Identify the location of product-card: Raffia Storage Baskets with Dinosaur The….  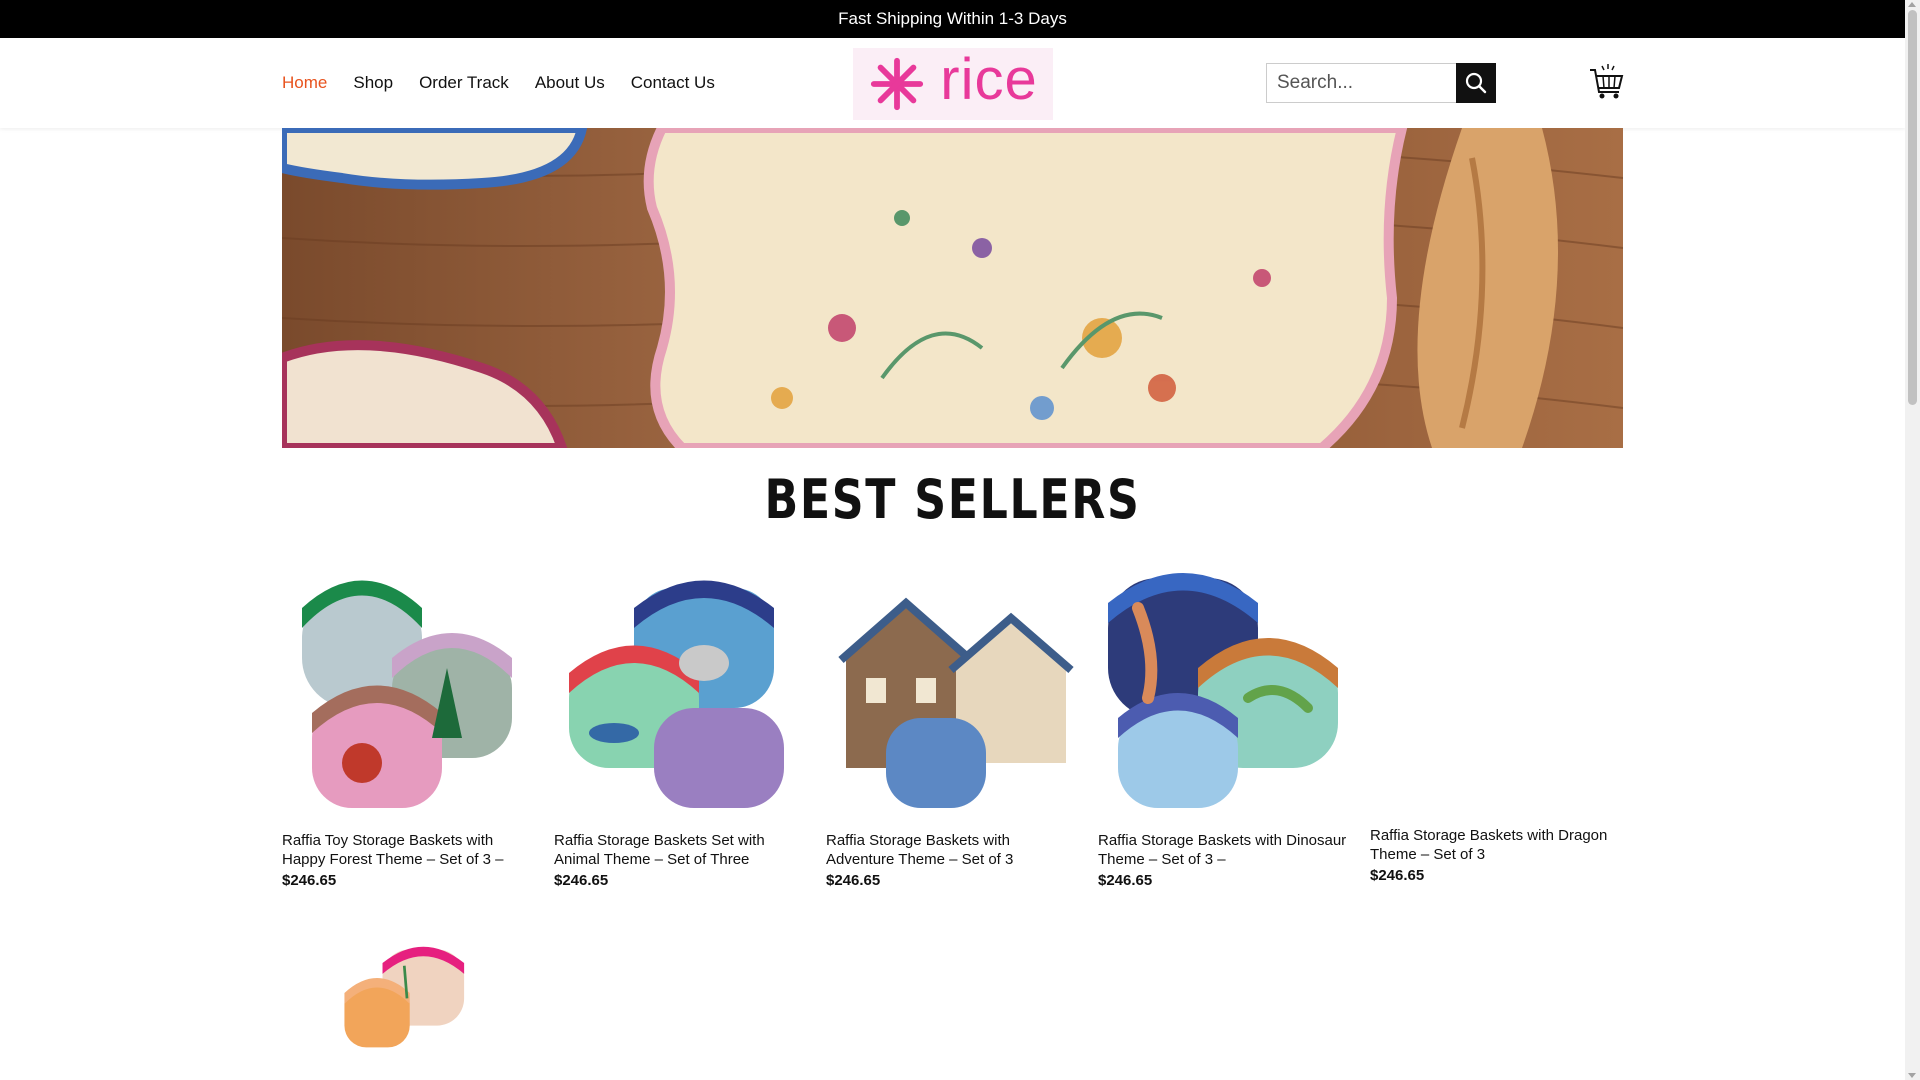
(1223, 728).